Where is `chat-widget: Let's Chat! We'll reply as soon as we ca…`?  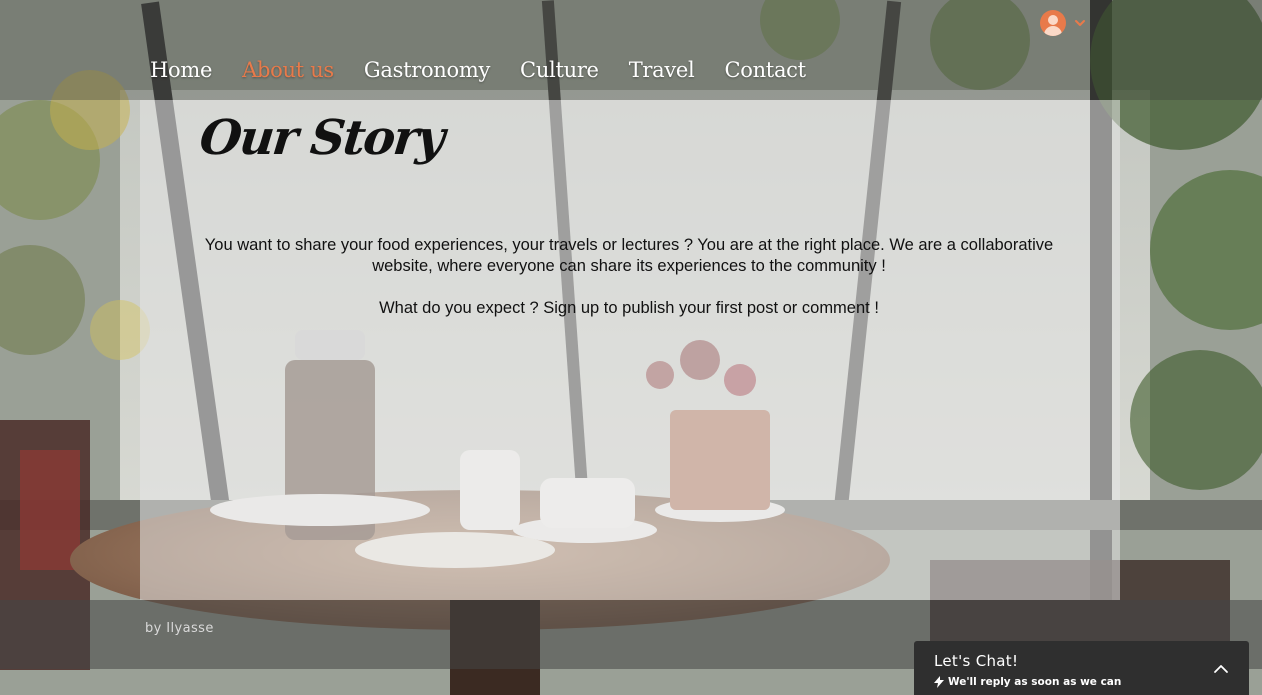
chat-widget: Let's Chat! We'll reply as soon as we ca… is located at coordinates (1081, 668).